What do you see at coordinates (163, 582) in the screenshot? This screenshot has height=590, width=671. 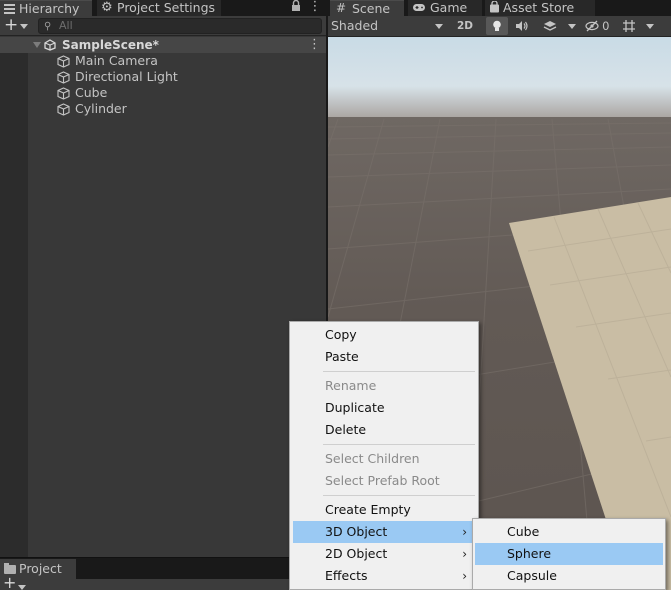 I see `project-toolbar: +` at bounding box center [163, 582].